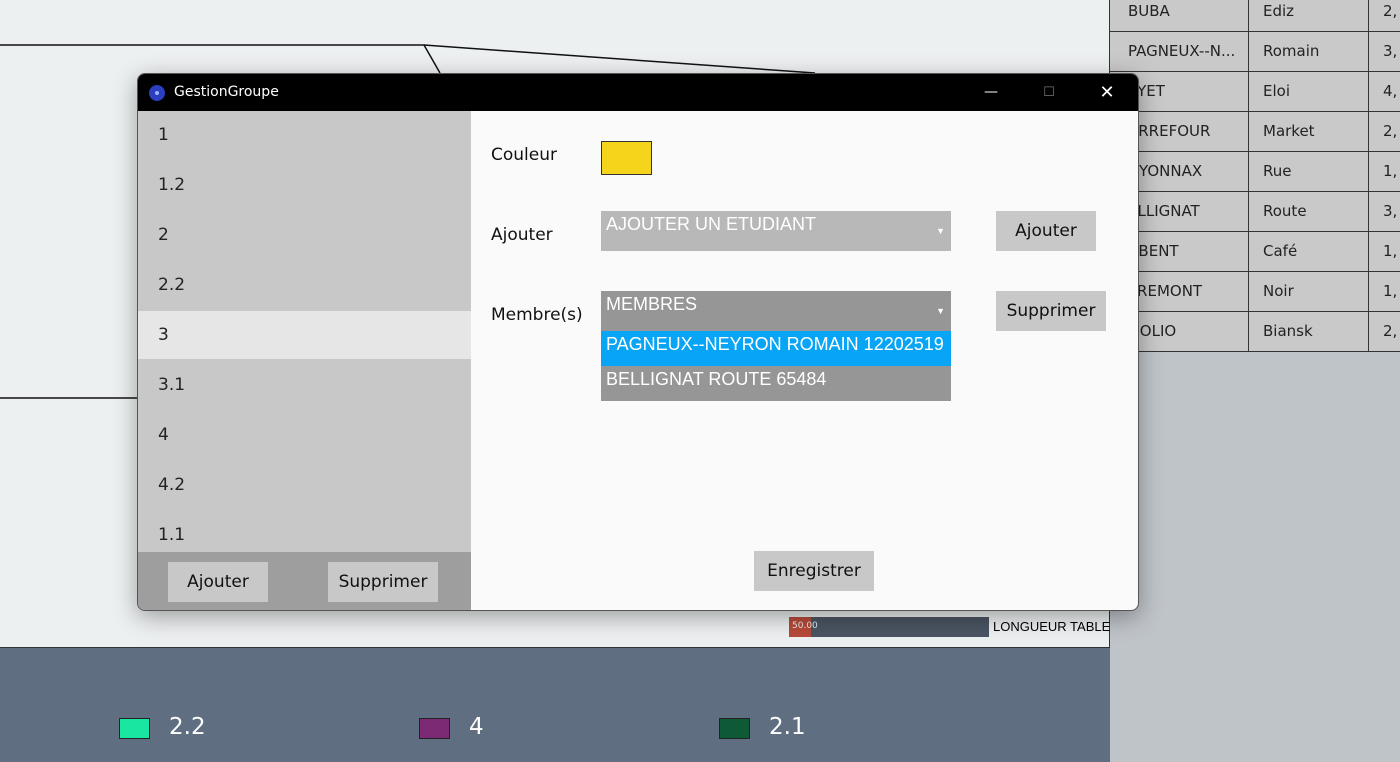  What do you see at coordinates (304, 385) in the screenshot?
I see `group-list-item: 3.1` at bounding box center [304, 385].